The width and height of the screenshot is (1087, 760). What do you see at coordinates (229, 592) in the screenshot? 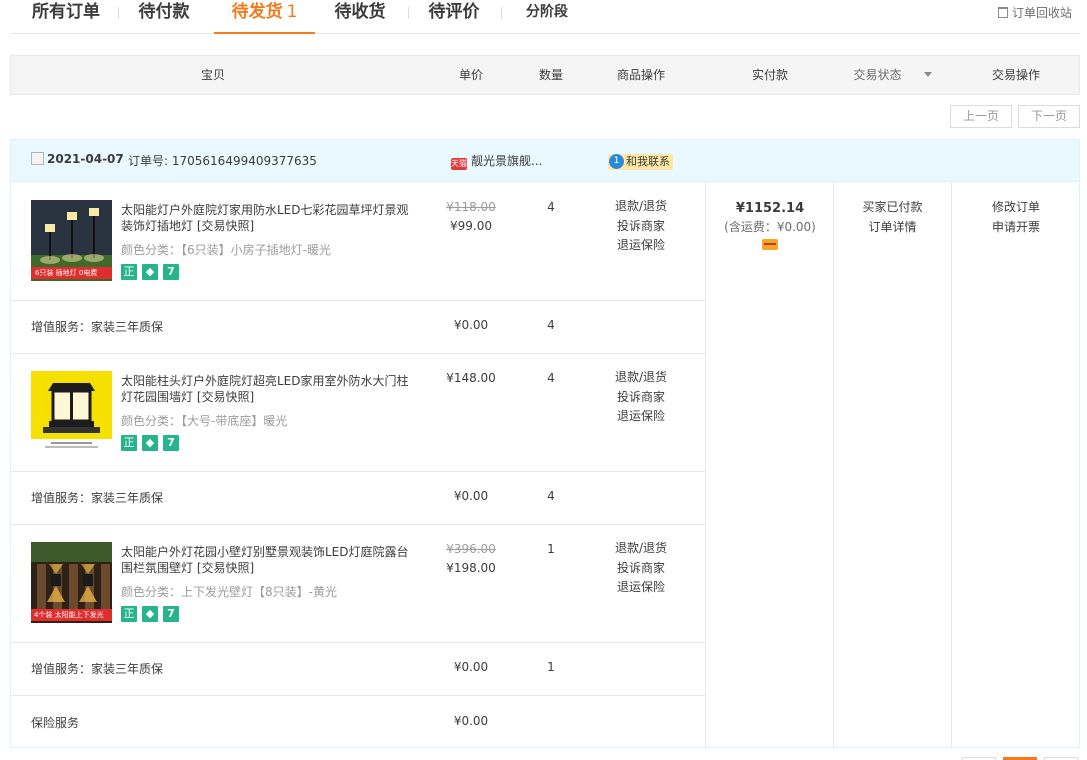
I see `product-spec: 颜色分类：上下发光壁灯【8只装】-黄光` at bounding box center [229, 592].